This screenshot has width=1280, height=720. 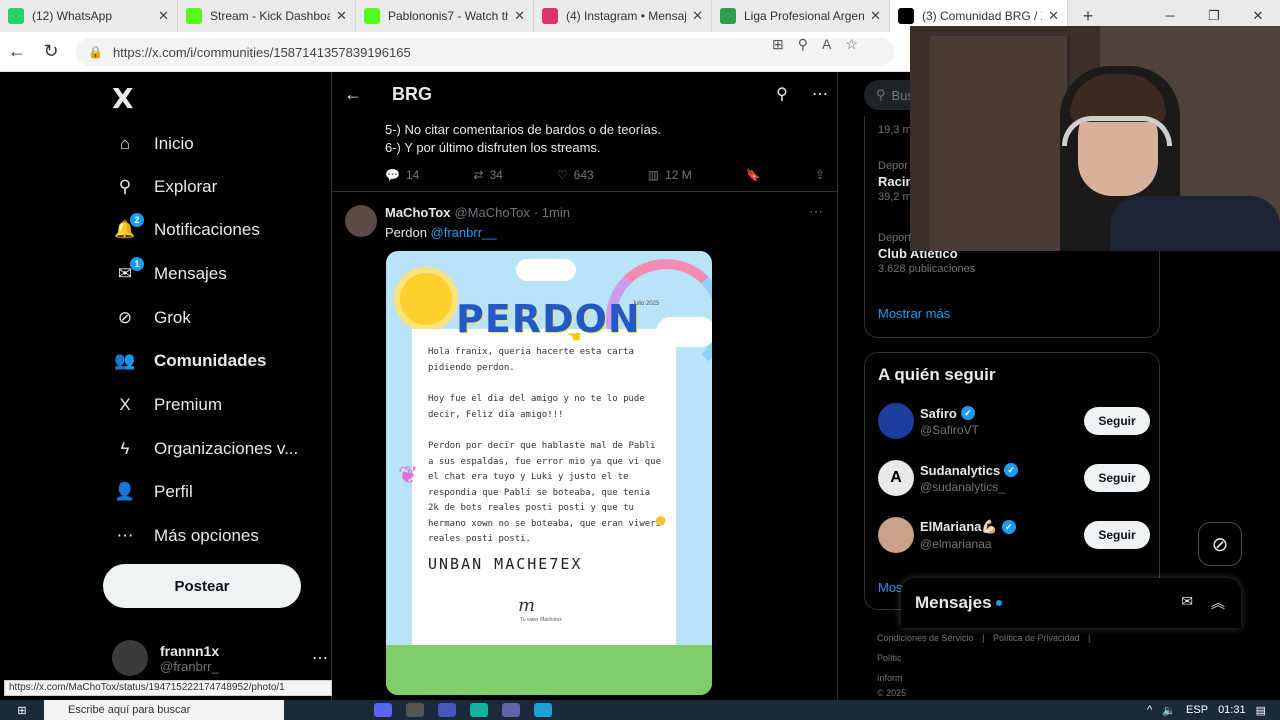 What do you see at coordinates (165, 187) in the screenshot?
I see `nav-item: ⚲ Explorar` at bounding box center [165, 187].